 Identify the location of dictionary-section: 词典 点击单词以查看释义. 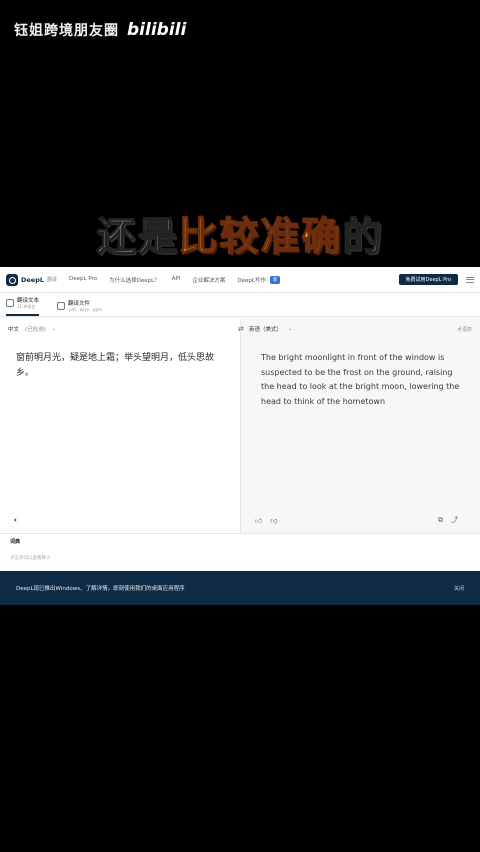
(240, 552).